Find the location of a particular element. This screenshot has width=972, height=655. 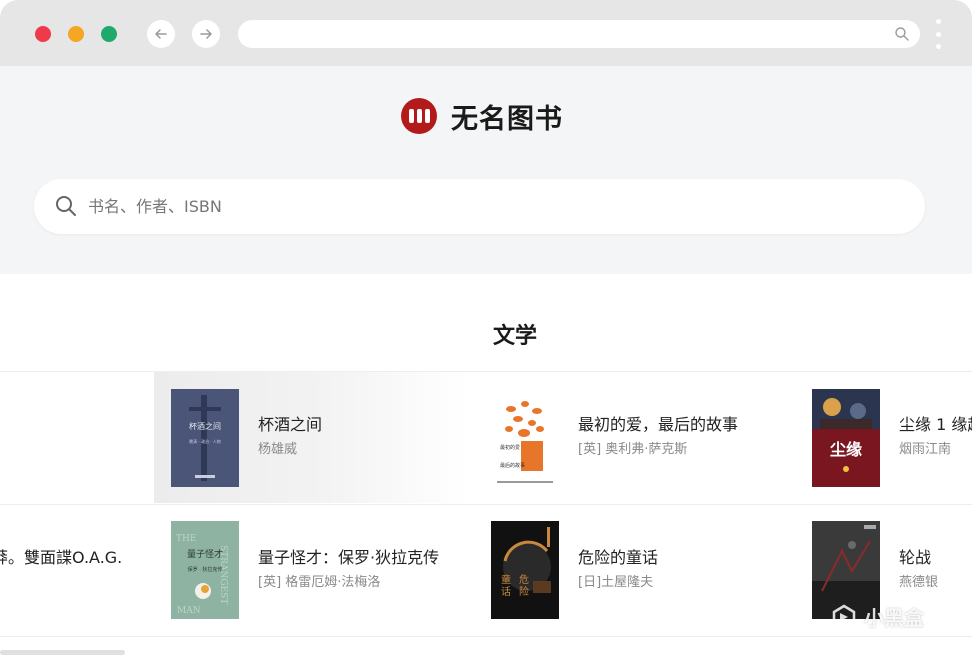

book-author: [日]土屋隆夫 is located at coordinates (616, 582).